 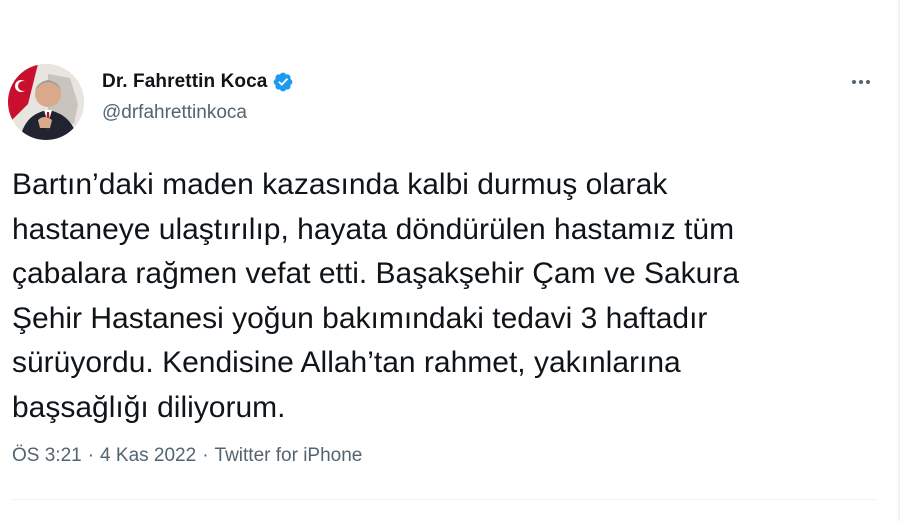 I want to click on name-row: Dr. Fahrettin Koca, so click(x=198, y=82).